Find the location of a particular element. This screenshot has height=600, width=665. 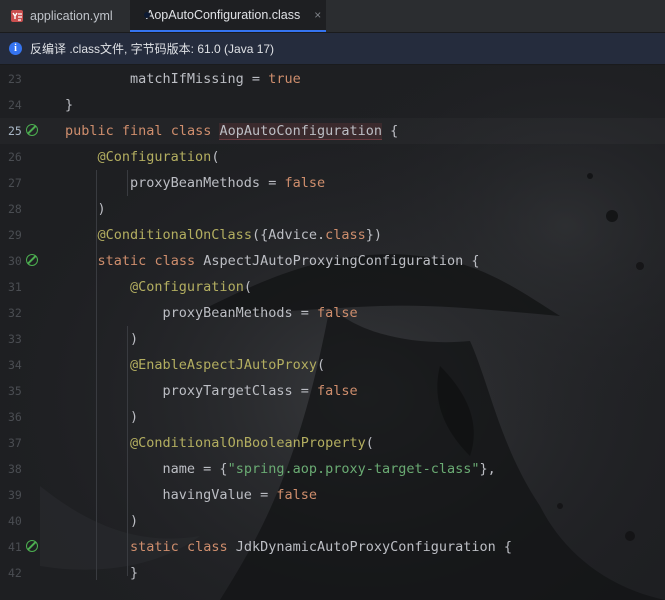

line-number: 34 is located at coordinates (15, 365).